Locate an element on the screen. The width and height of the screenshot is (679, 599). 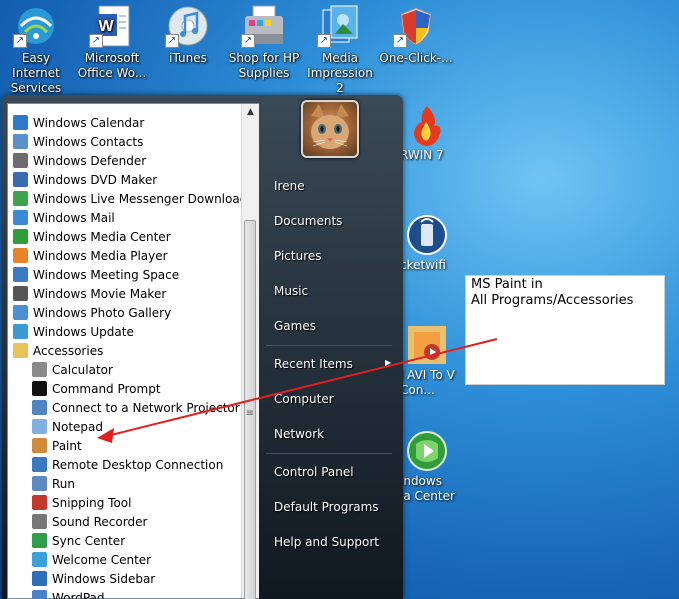
program-item-windows-live-messenger-download: Windows Live Messenger Download is located at coordinates (130, 199).